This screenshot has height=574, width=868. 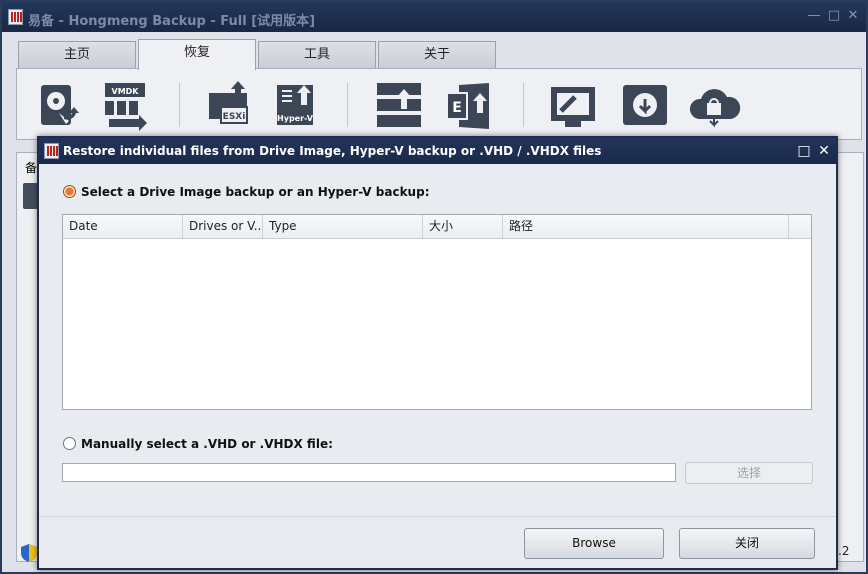 I want to click on browse-button: Browse, so click(x=594, y=543).